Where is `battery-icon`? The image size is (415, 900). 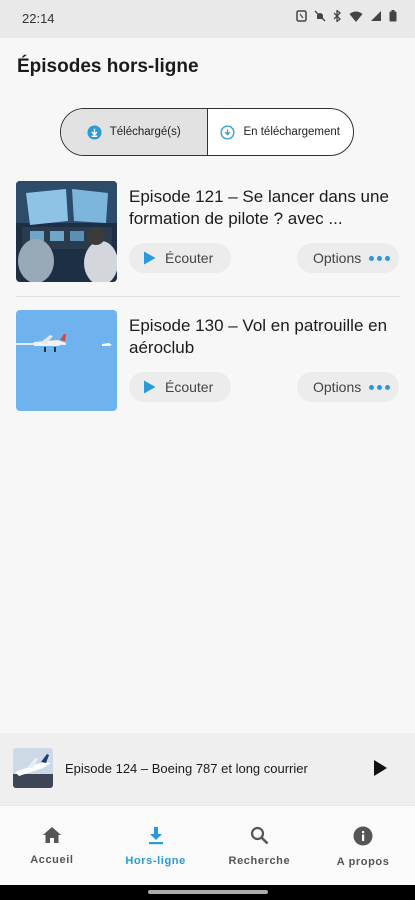
battery-icon is located at coordinates (393, 16).